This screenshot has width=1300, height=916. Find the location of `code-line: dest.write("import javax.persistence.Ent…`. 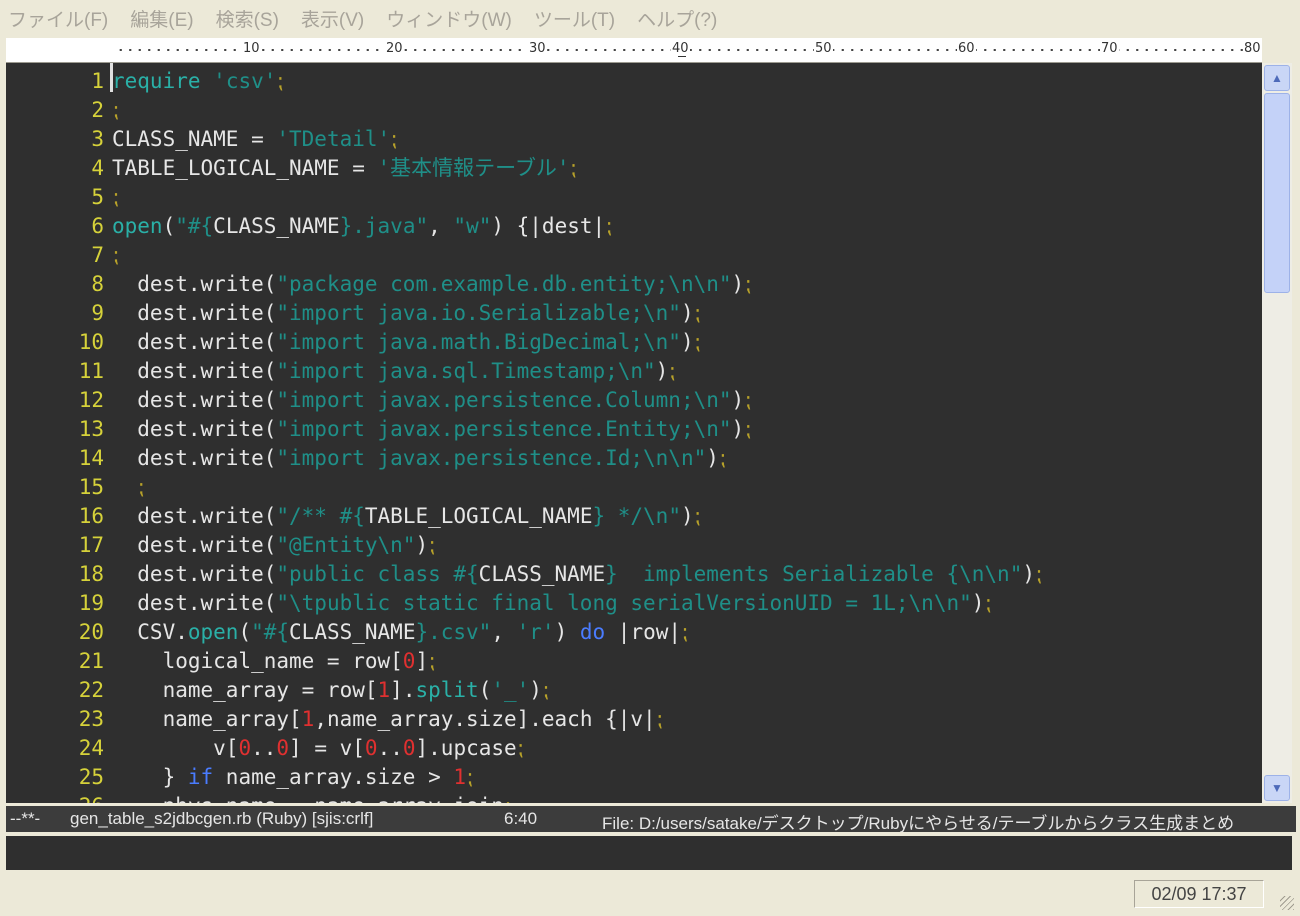

code-line: dest.write("import javax.persistence.Ent… is located at coordinates (431, 429).